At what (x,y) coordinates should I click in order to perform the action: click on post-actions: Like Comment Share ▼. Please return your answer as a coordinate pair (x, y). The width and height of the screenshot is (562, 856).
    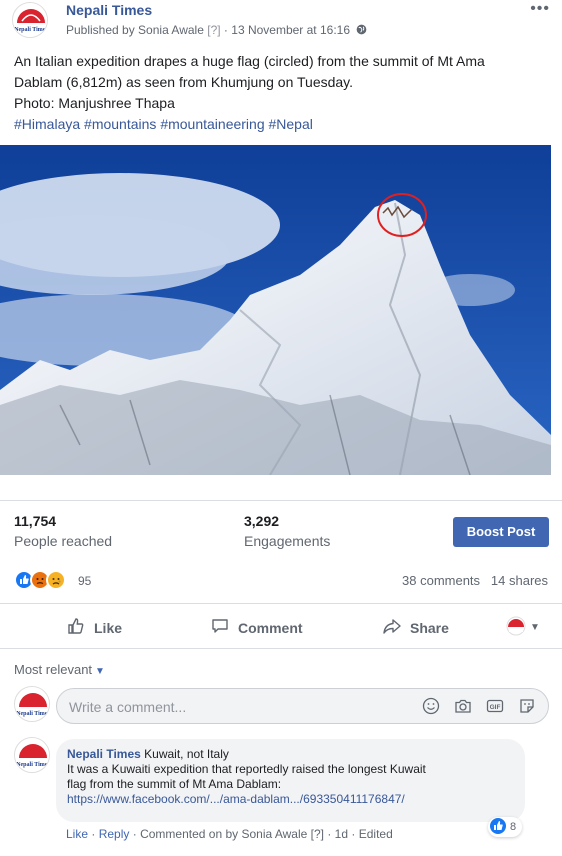
    Looking at the image, I should click on (281, 626).